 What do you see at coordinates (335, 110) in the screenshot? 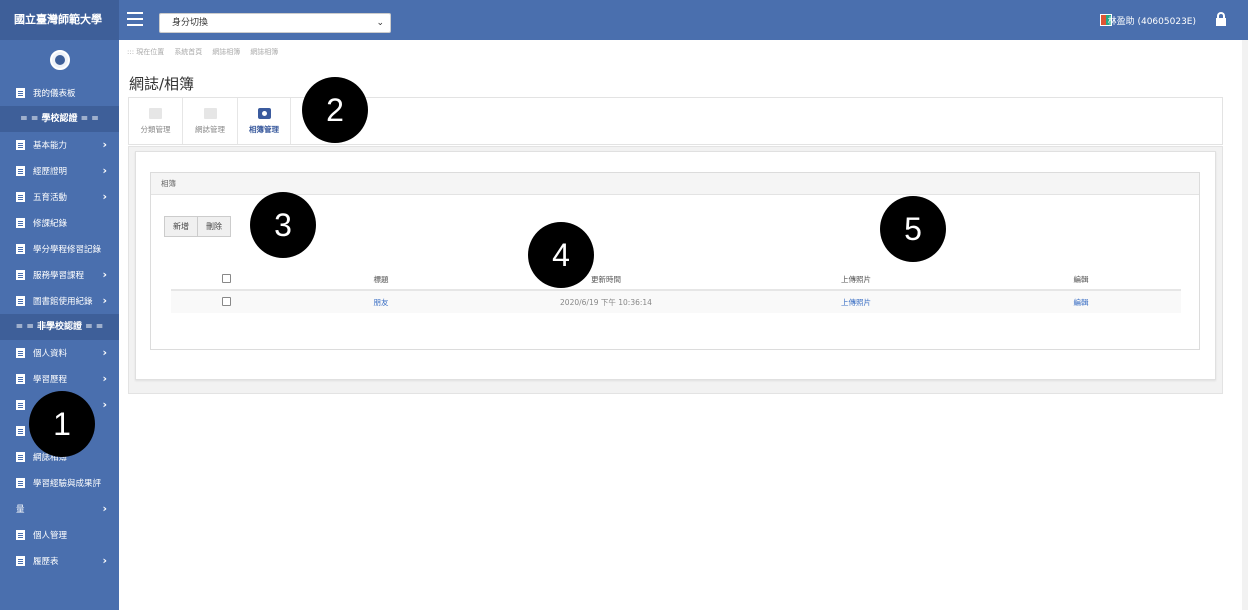
I see `annotation-marker: 2` at bounding box center [335, 110].